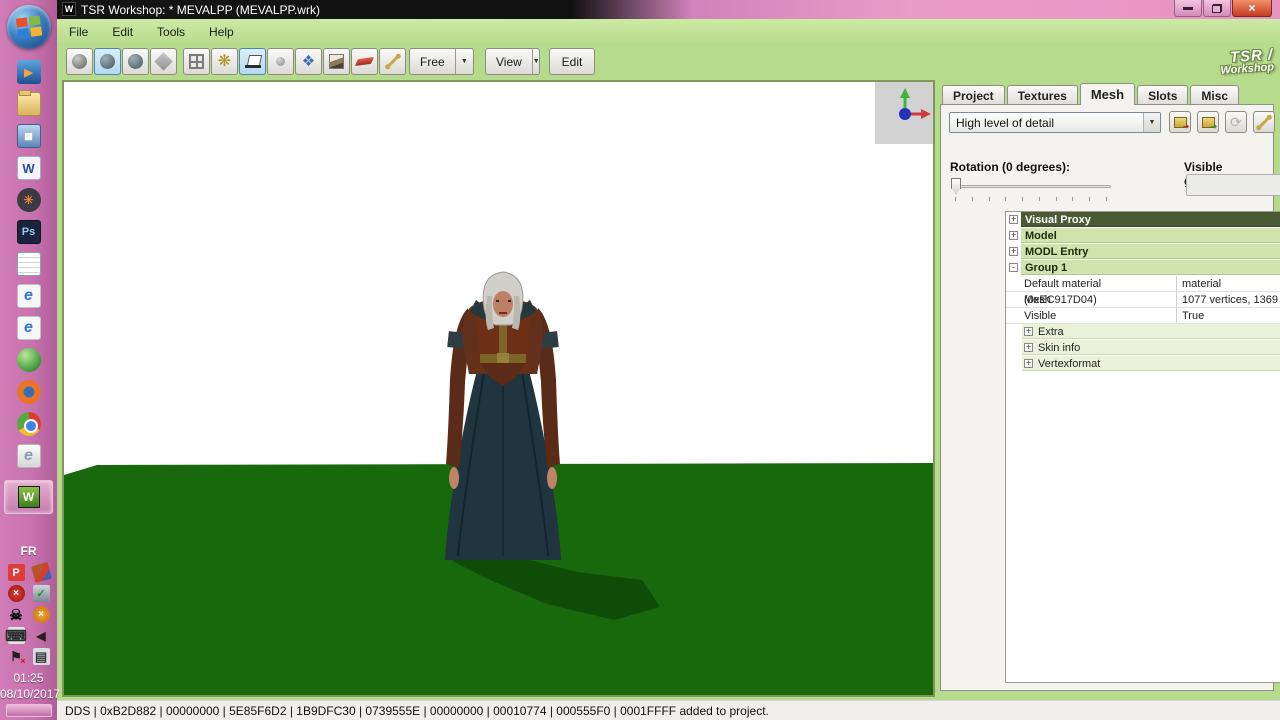 The height and width of the screenshot is (720, 1280). I want to click on geostate-dropdown: ▼, so click(1233, 185).